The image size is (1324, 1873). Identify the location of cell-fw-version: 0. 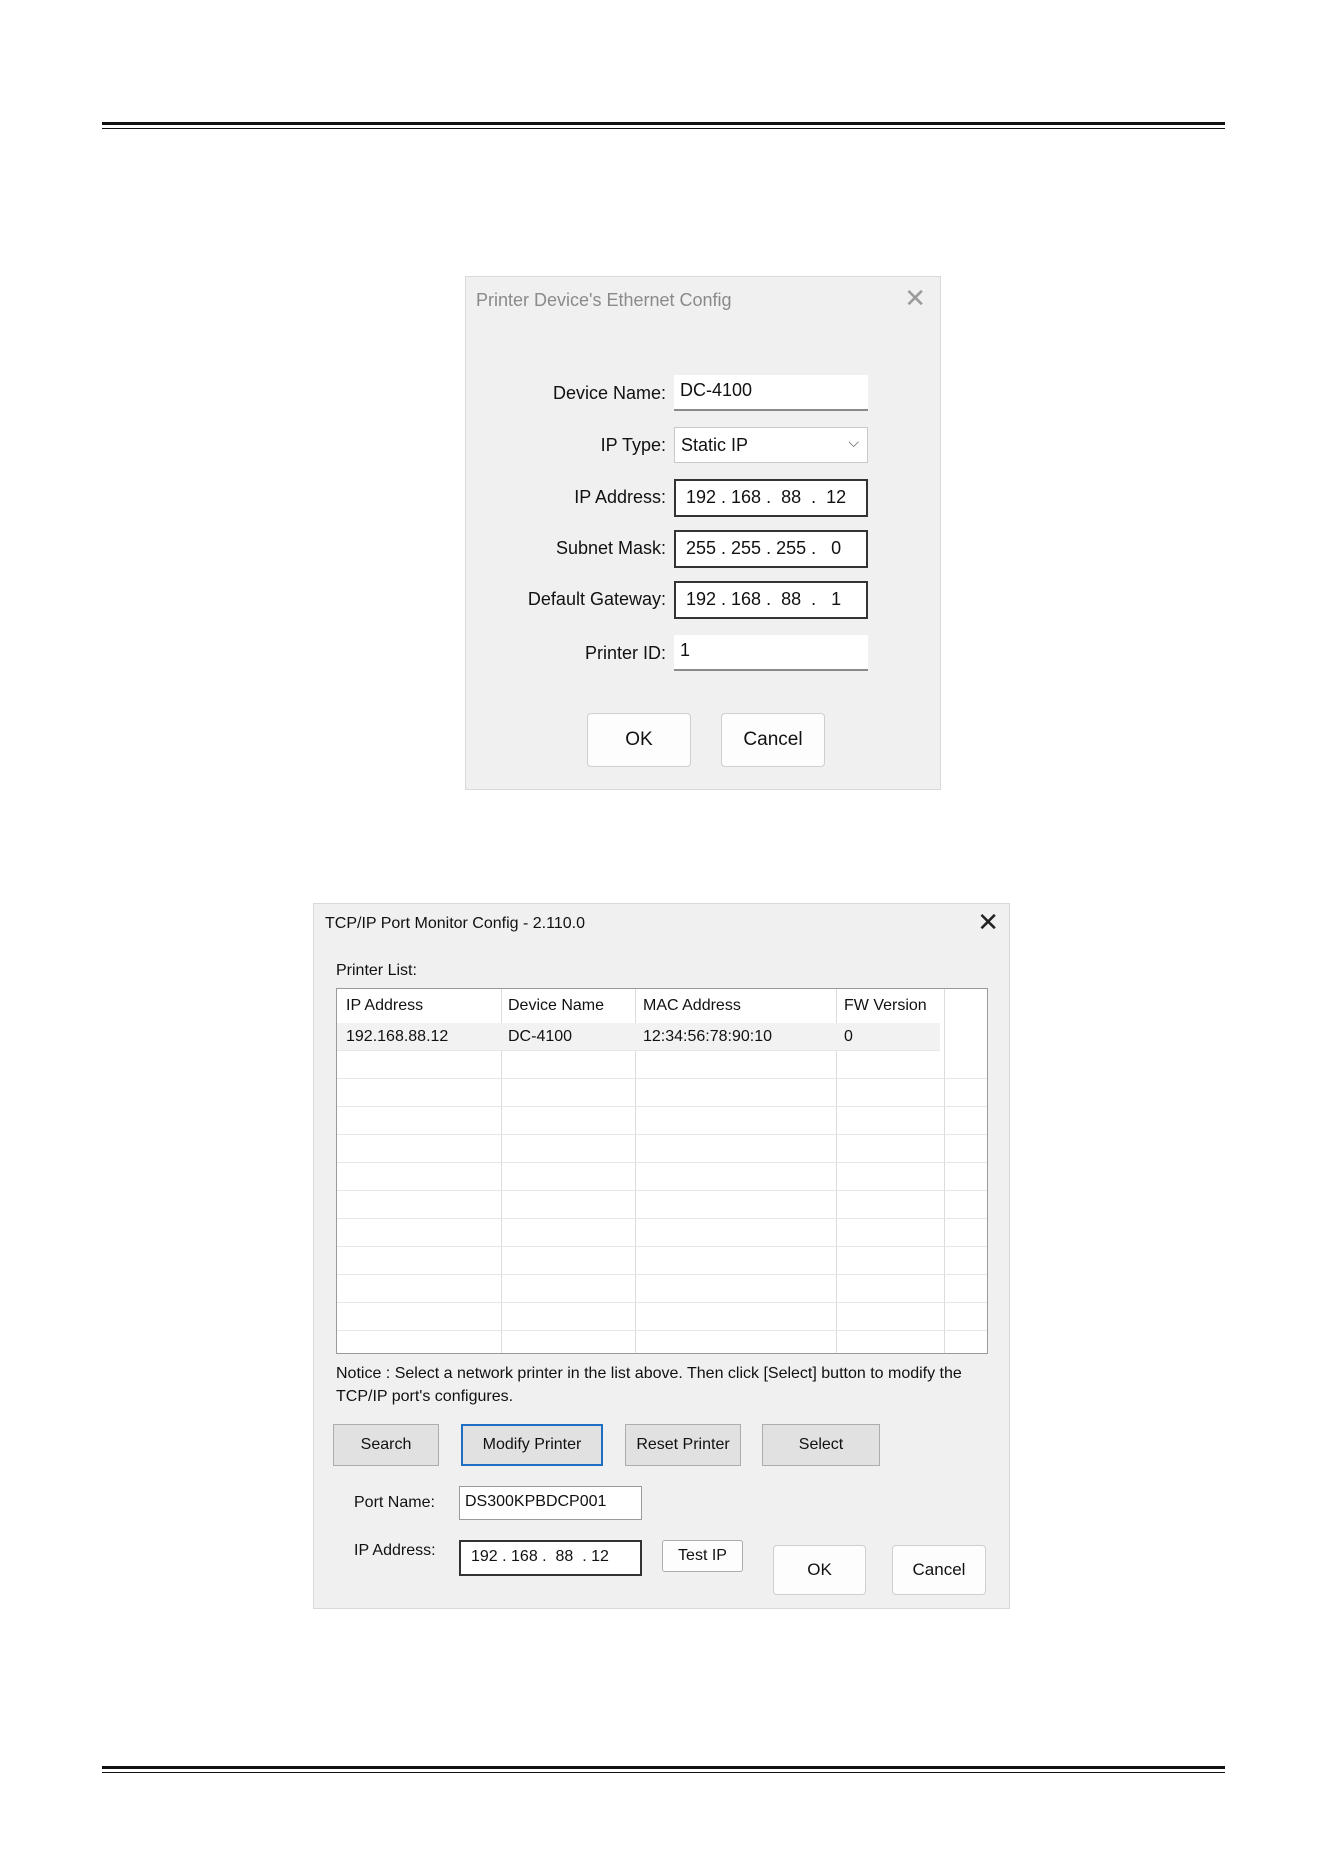
(848, 1036).